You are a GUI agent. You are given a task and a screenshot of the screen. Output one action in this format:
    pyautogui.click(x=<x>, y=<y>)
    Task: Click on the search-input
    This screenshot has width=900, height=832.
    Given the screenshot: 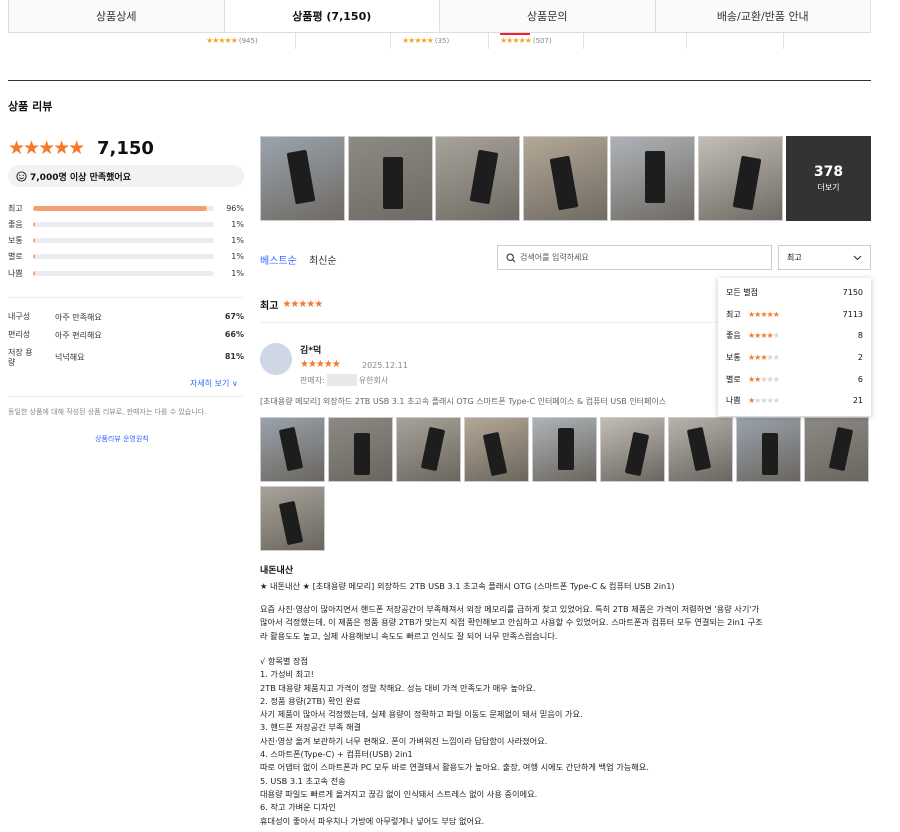 What is the action you would take?
    pyautogui.click(x=640, y=257)
    